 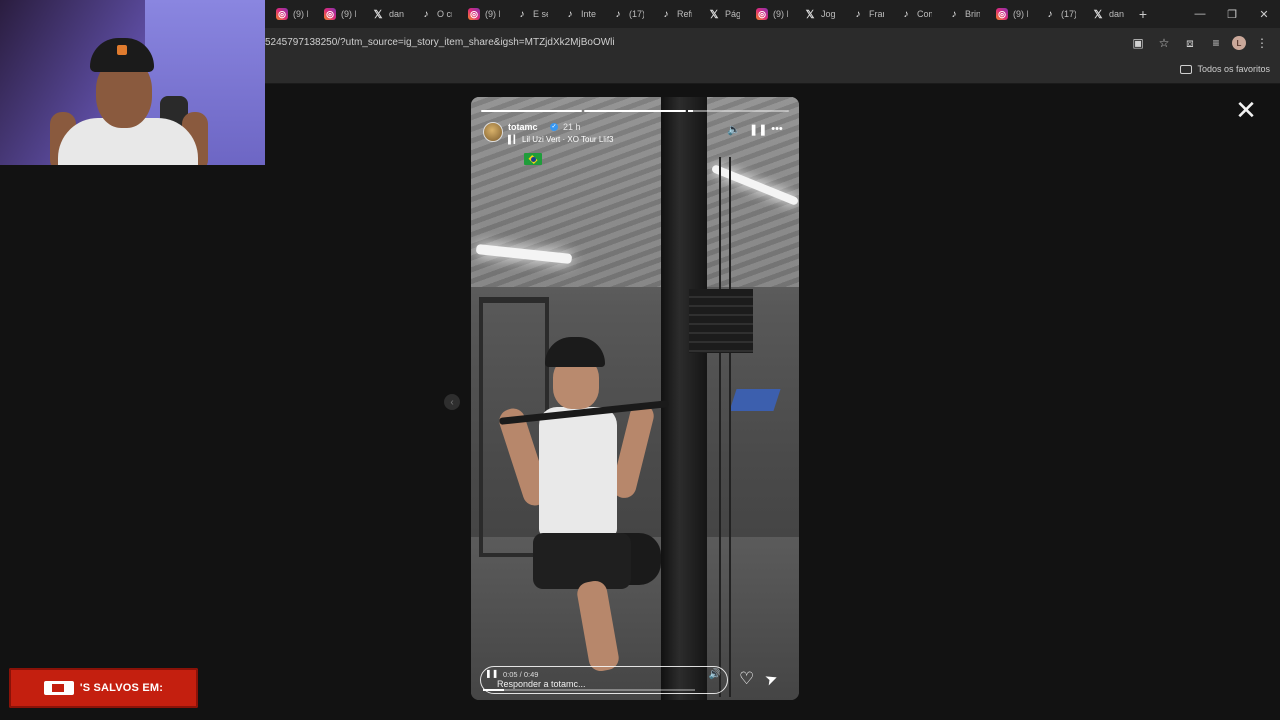 I want to click on video-pause-icon: ❚❚, so click(x=491, y=673).